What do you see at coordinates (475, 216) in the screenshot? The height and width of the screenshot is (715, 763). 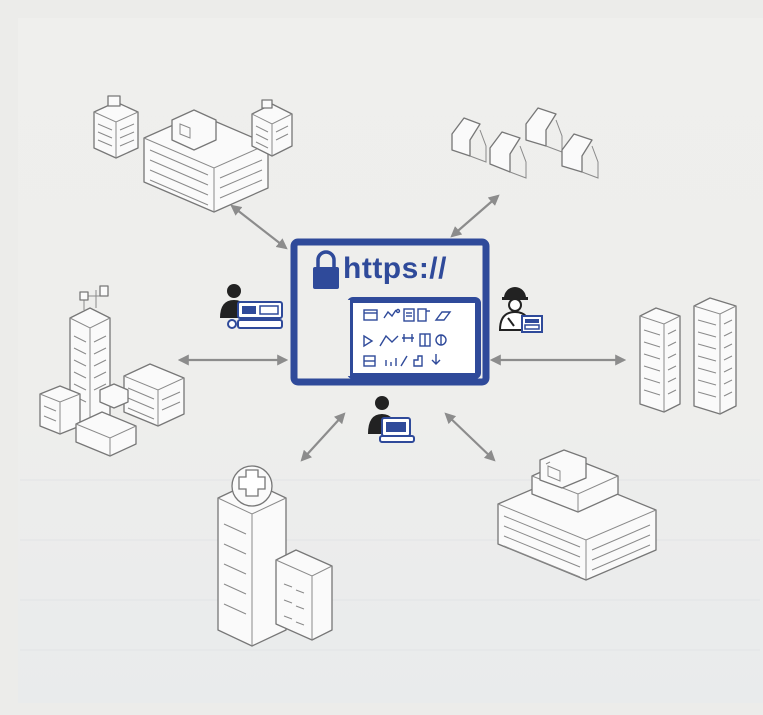 I see `arrow-houses` at bounding box center [475, 216].